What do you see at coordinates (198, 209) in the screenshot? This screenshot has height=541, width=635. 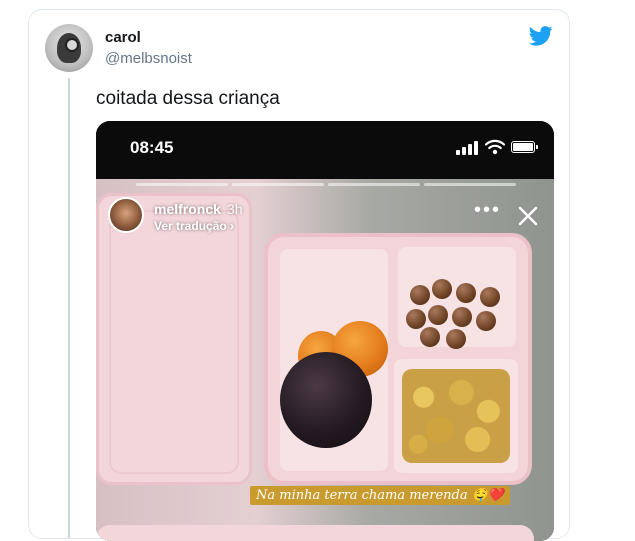 I see `story-username: melfronck 3h` at bounding box center [198, 209].